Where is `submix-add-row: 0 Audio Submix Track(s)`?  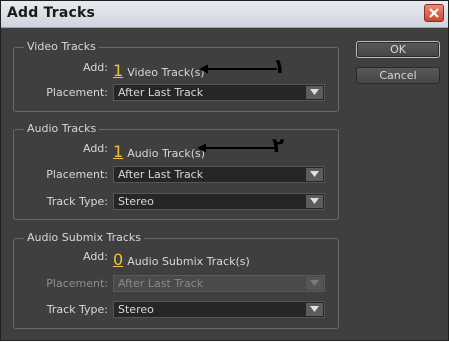 submix-add-row: 0 Audio Submix Track(s) is located at coordinates (181, 259).